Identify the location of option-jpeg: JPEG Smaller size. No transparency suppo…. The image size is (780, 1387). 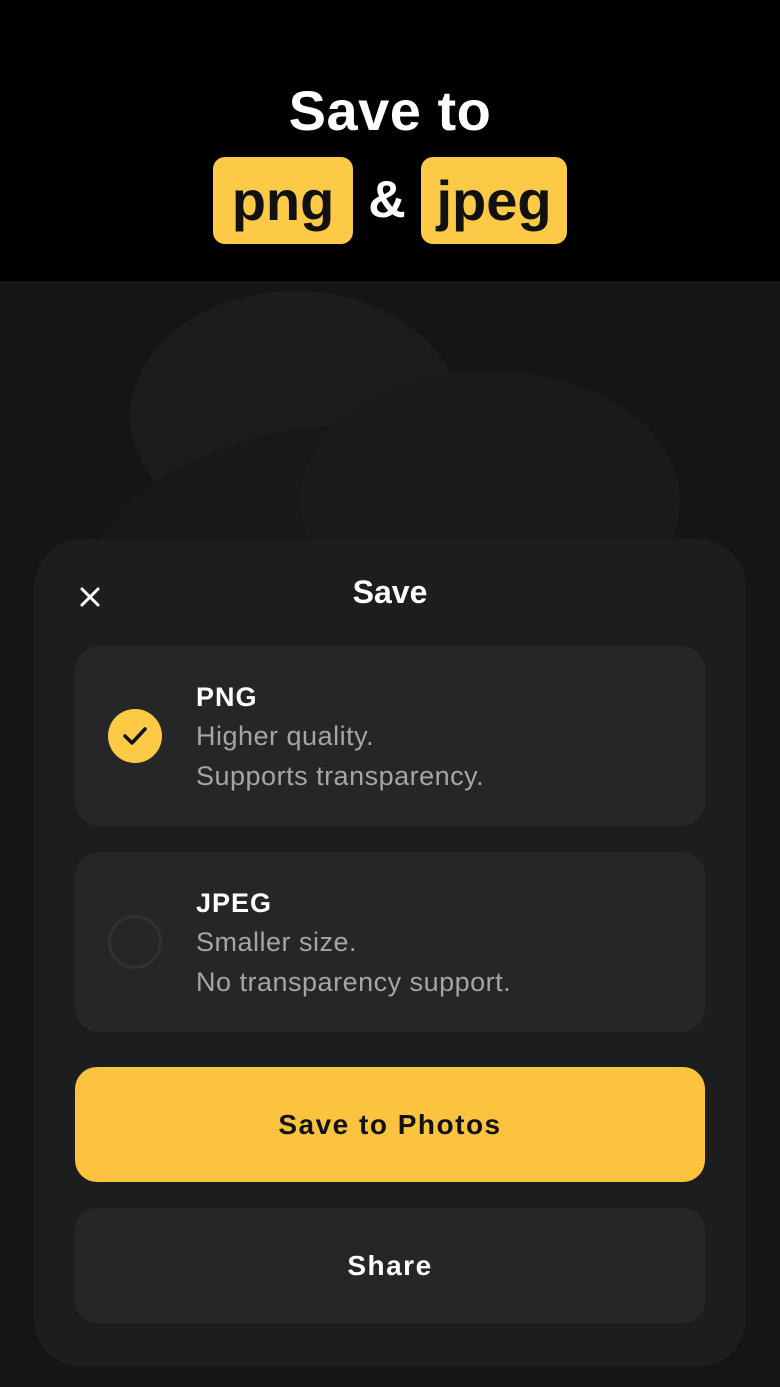
(390, 942).